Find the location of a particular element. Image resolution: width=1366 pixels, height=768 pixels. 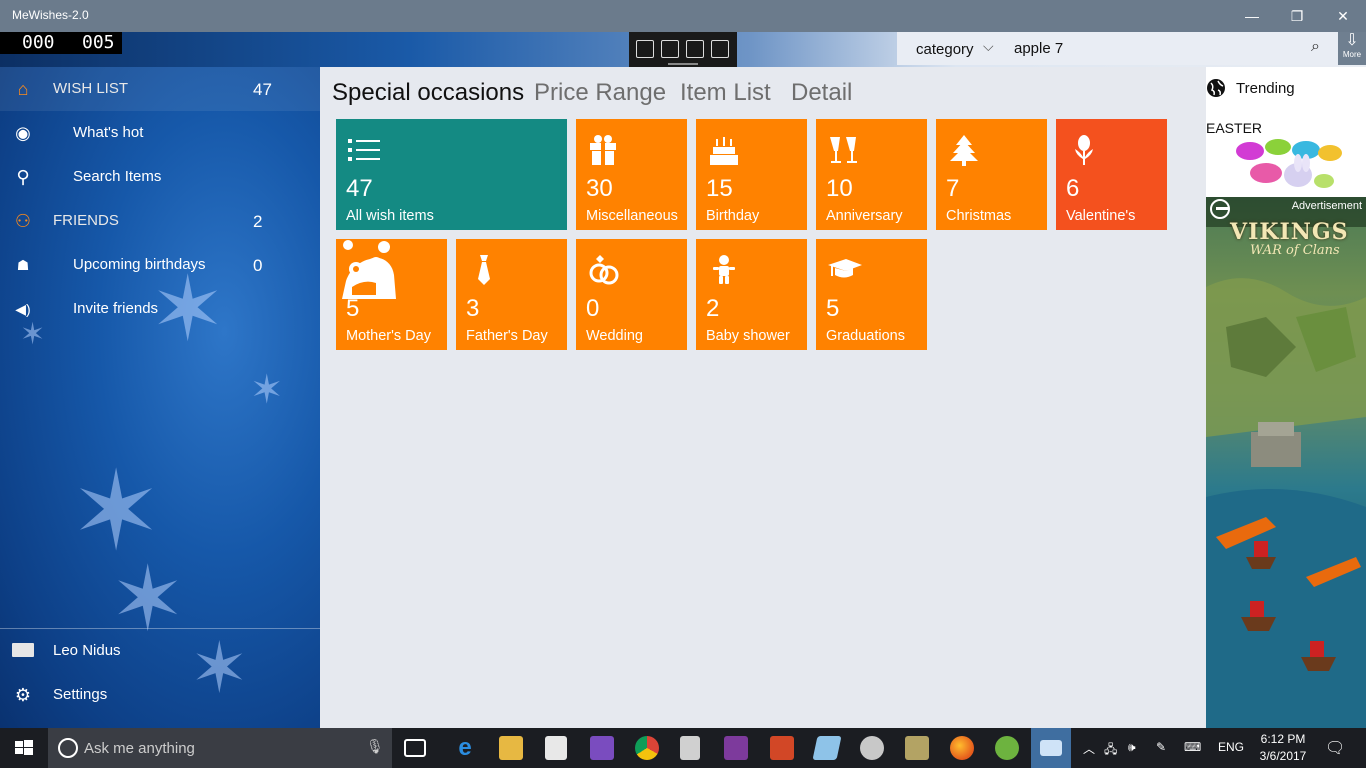

powerpoint-icon is located at coordinates (782, 748).